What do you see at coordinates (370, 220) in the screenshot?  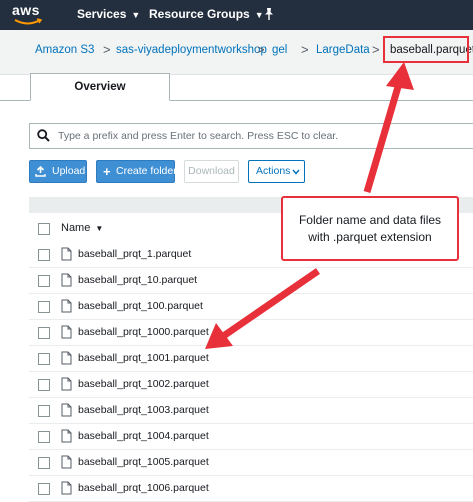 I see `annotation-line-1: Folder name and data files` at bounding box center [370, 220].